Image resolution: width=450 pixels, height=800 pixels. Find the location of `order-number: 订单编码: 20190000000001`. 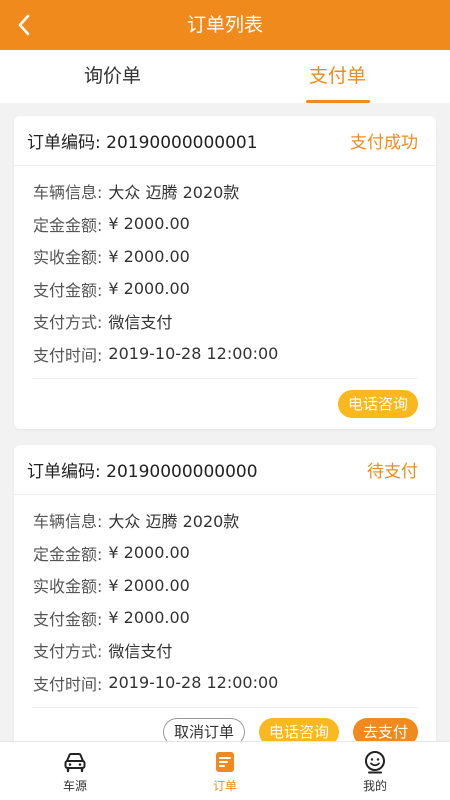

order-number: 订单编码: 20190000000001 is located at coordinates (142, 143).